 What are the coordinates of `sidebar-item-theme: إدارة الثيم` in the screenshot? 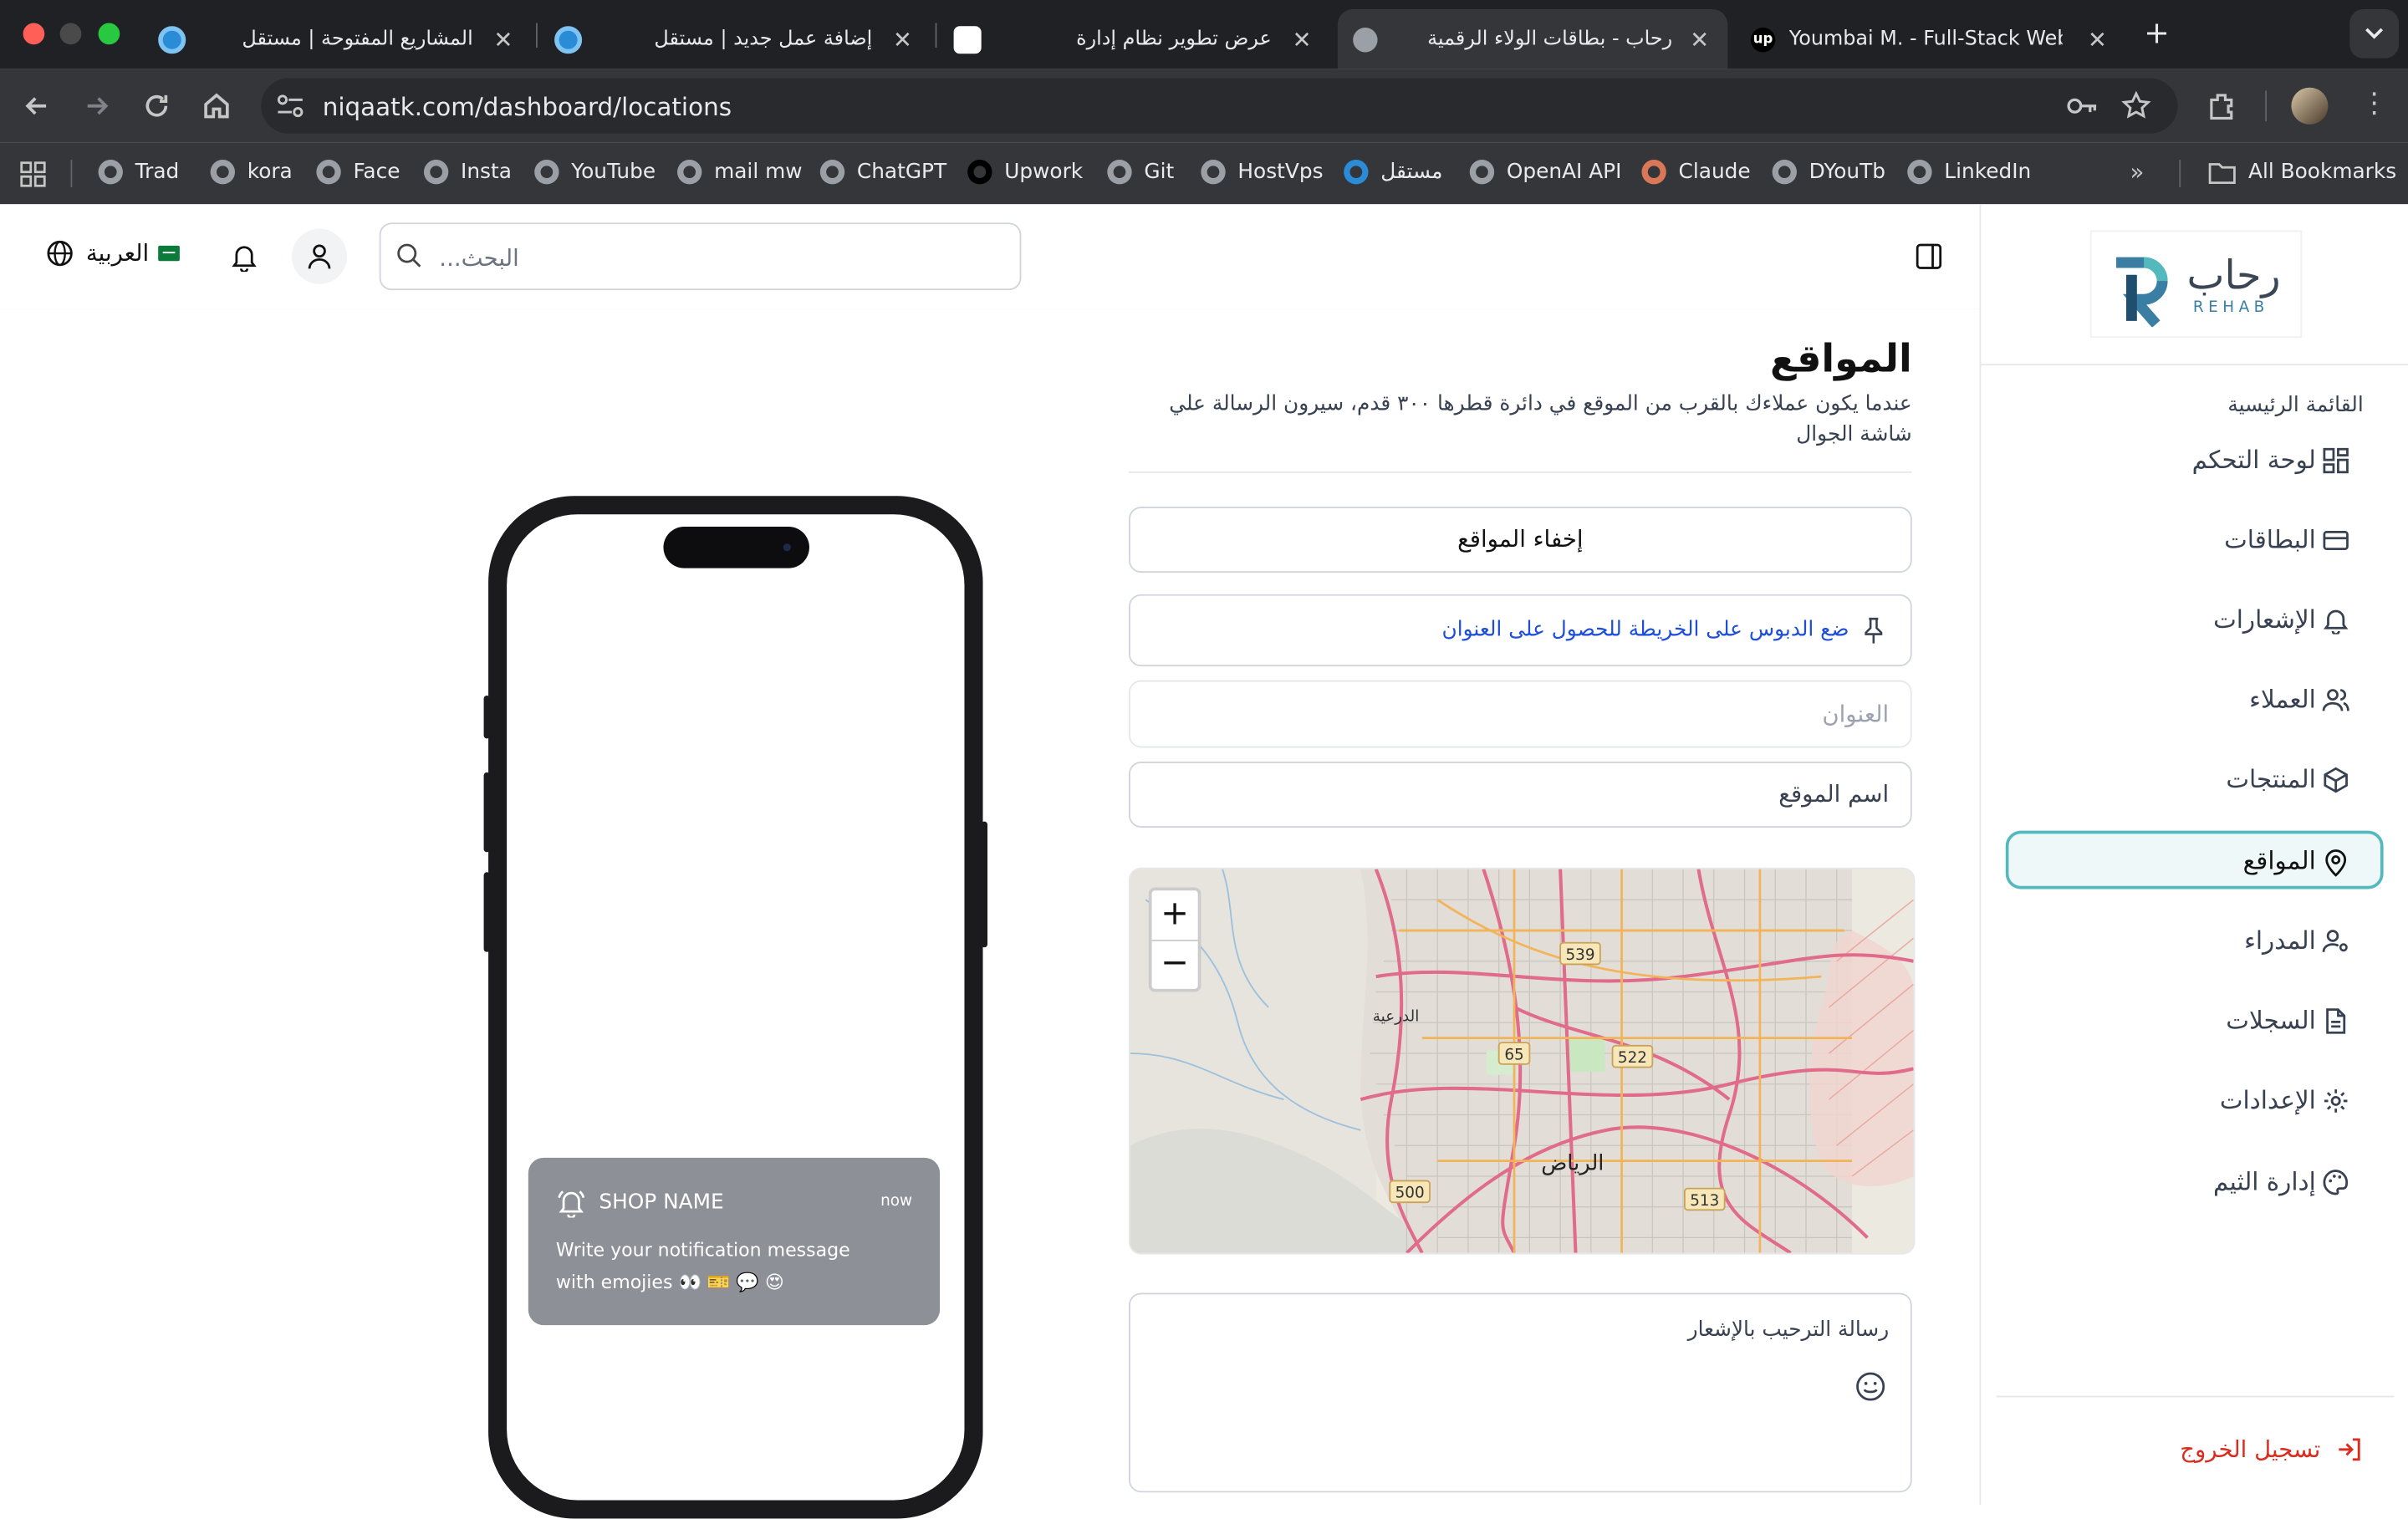 It's located at (2195, 1180).